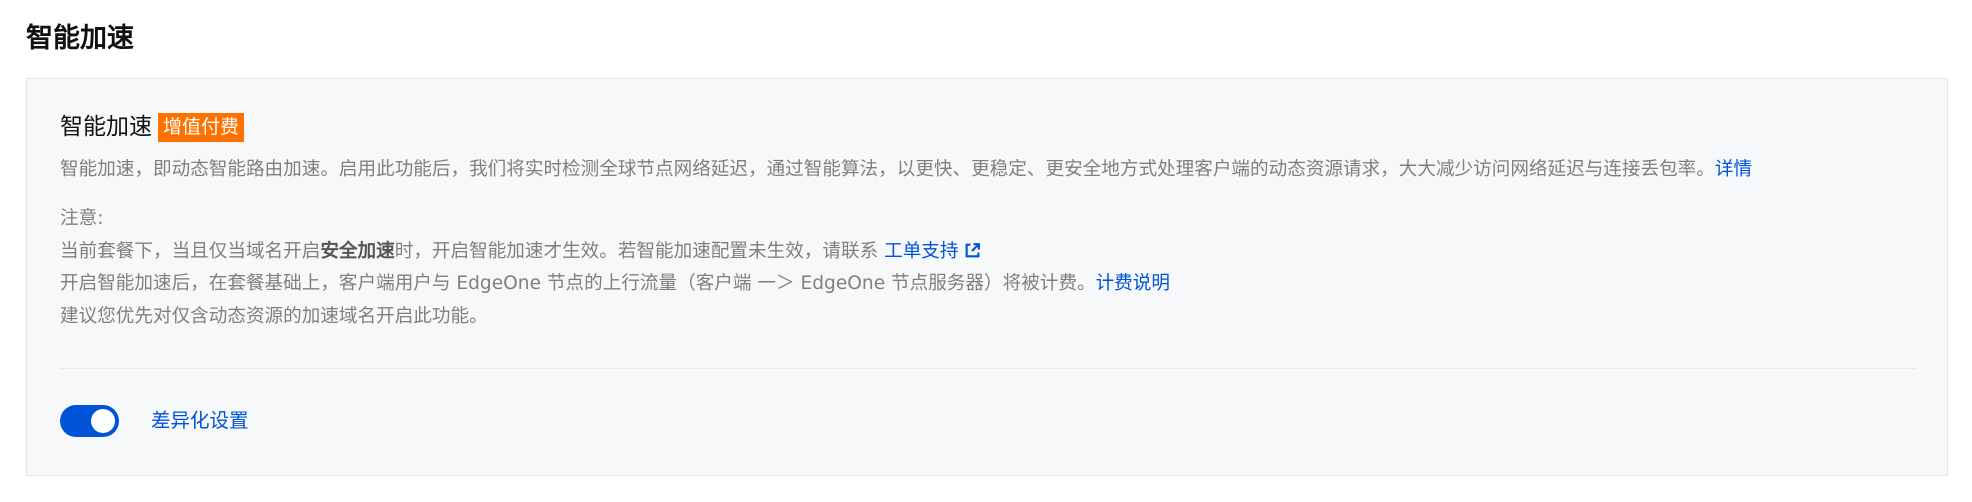 This screenshot has width=1972, height=502. What do you see at coordinates (1133, 283) in the screenshot?
I see `billing-link: 计费说明` at bounding box center [1133, 283].